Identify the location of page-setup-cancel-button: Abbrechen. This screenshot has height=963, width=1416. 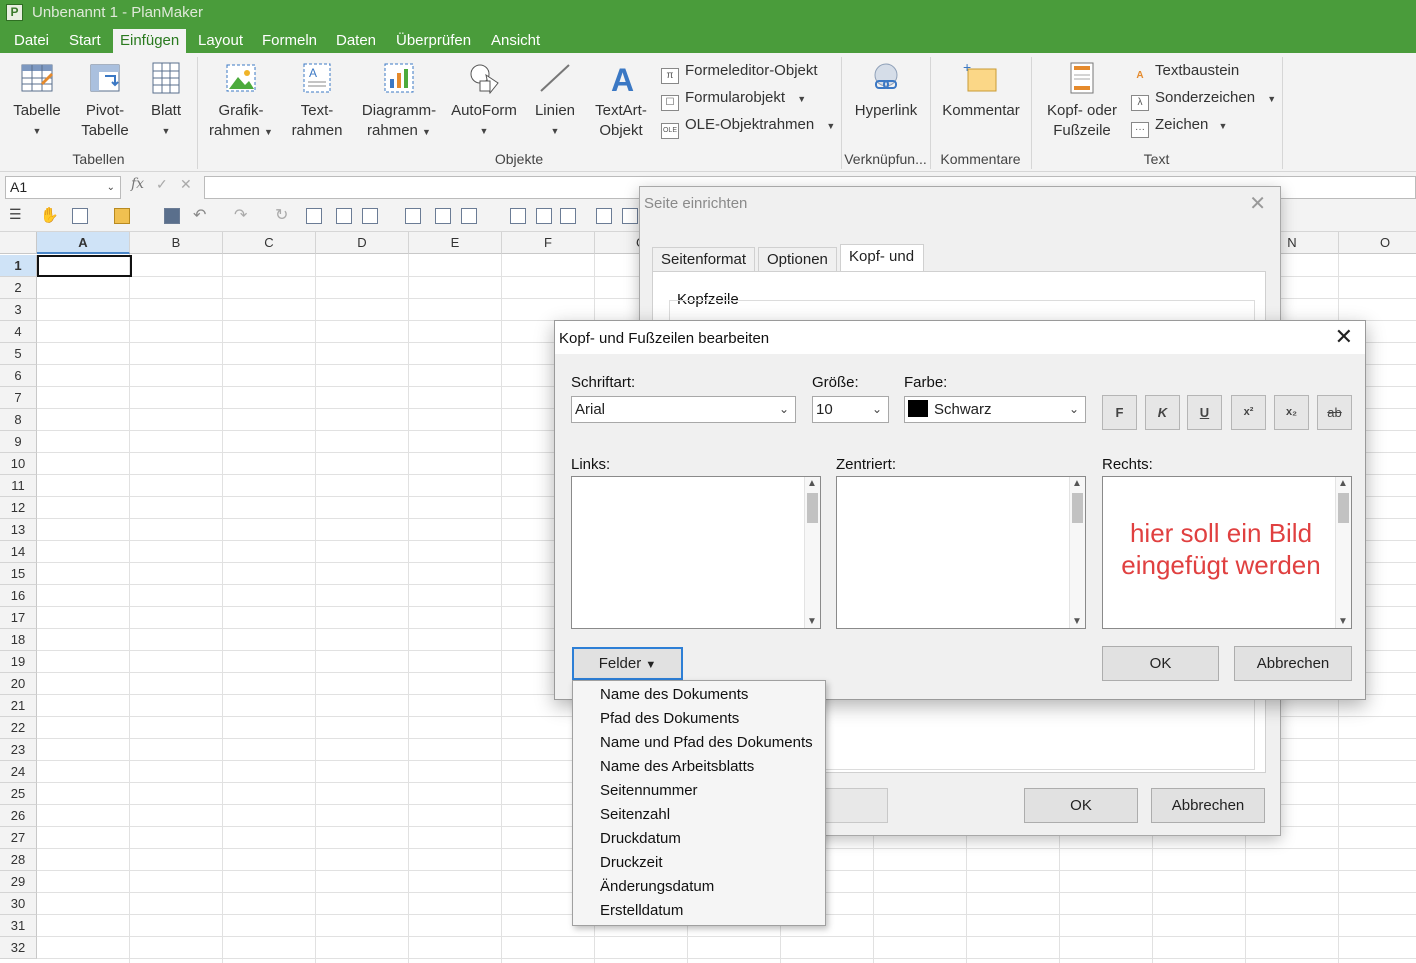
(1208, 805).